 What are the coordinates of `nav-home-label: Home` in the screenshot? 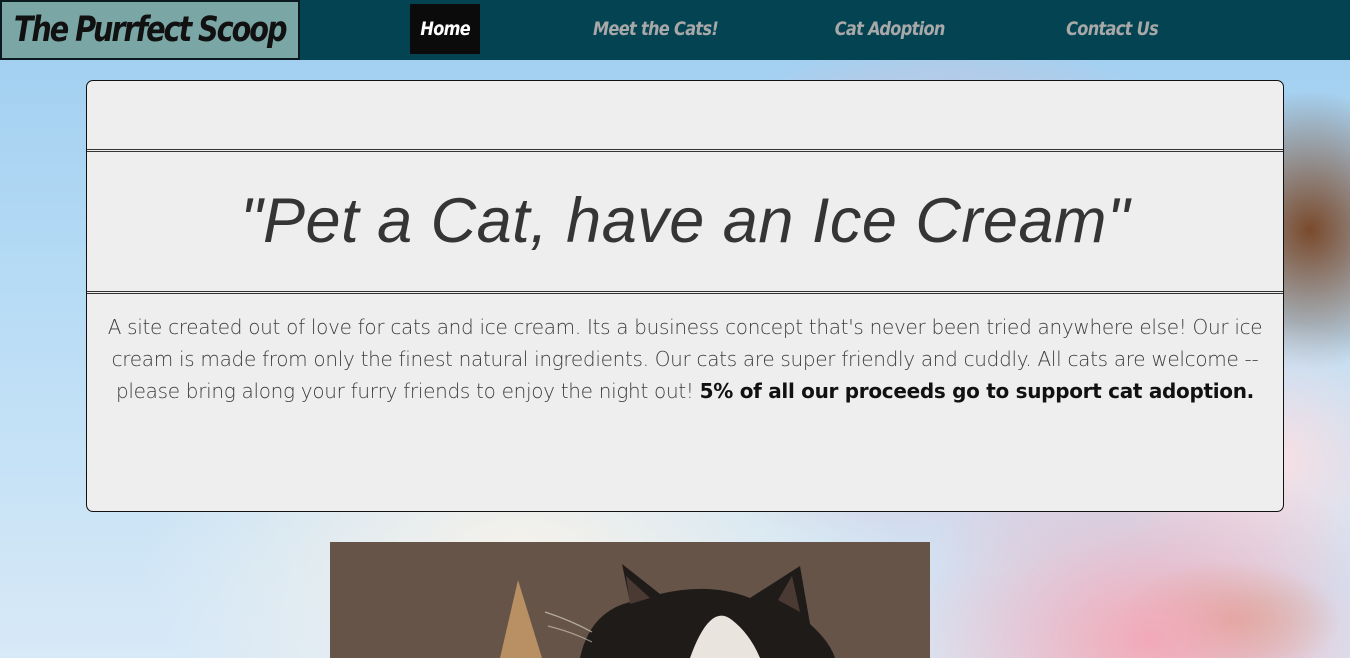 It's located at (445, 29).